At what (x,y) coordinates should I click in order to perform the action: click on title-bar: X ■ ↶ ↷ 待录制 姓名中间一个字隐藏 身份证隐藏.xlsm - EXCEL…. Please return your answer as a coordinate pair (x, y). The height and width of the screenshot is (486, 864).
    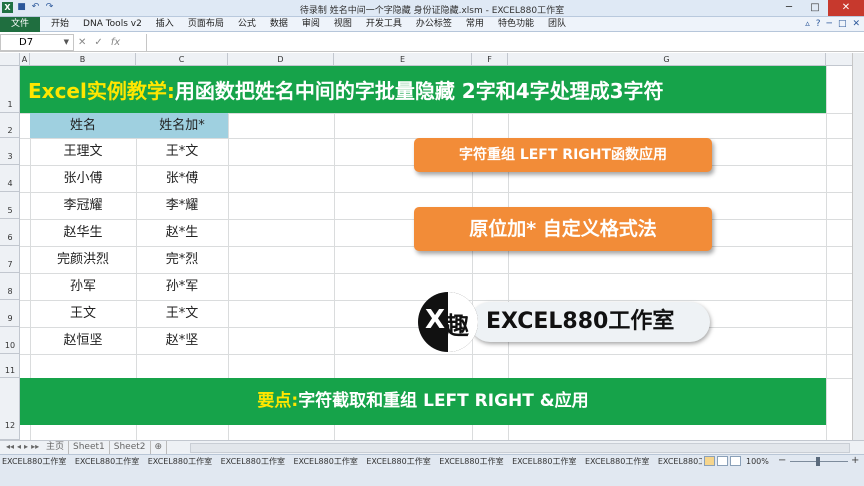
    Looking at the image, I should click on (432, 8).